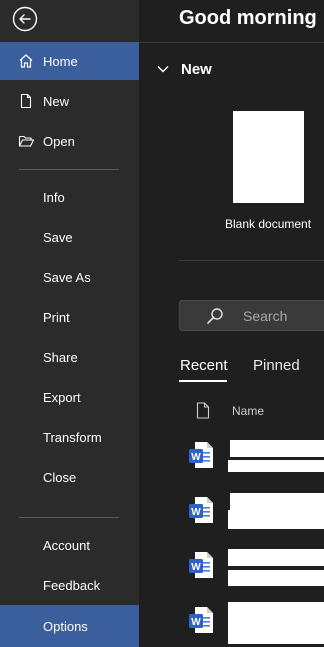  I want to click on sidebar-item-label: Transform, so click(72, 437).